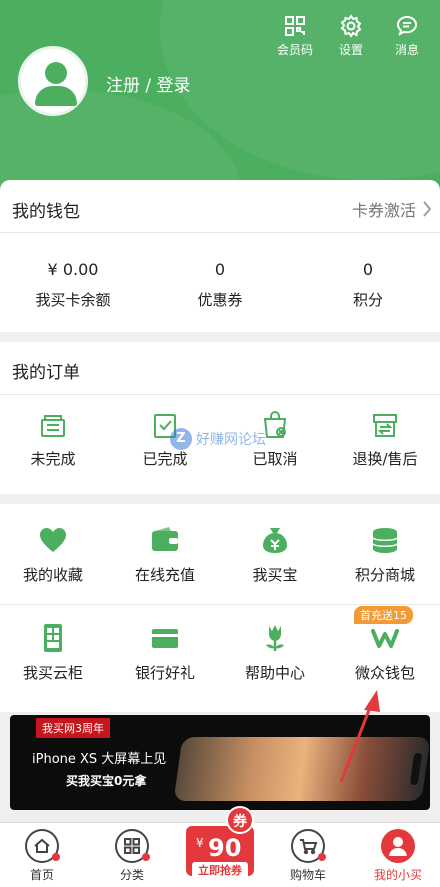 Image resolution: width=440 pixels, height=887 pixels. I want to click on coupon-currency: ¥, so click(200, 843).